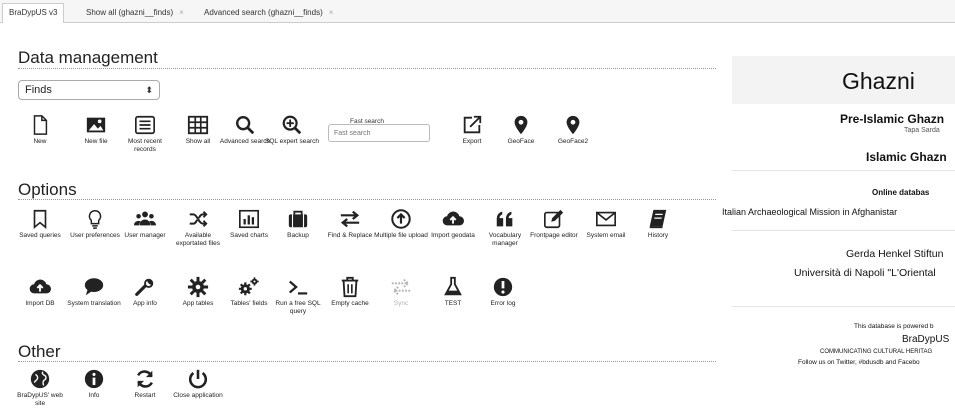 The width and height of the screenshot is (955, 409). I want to click on backup-button: Backup, so click(298, 224).